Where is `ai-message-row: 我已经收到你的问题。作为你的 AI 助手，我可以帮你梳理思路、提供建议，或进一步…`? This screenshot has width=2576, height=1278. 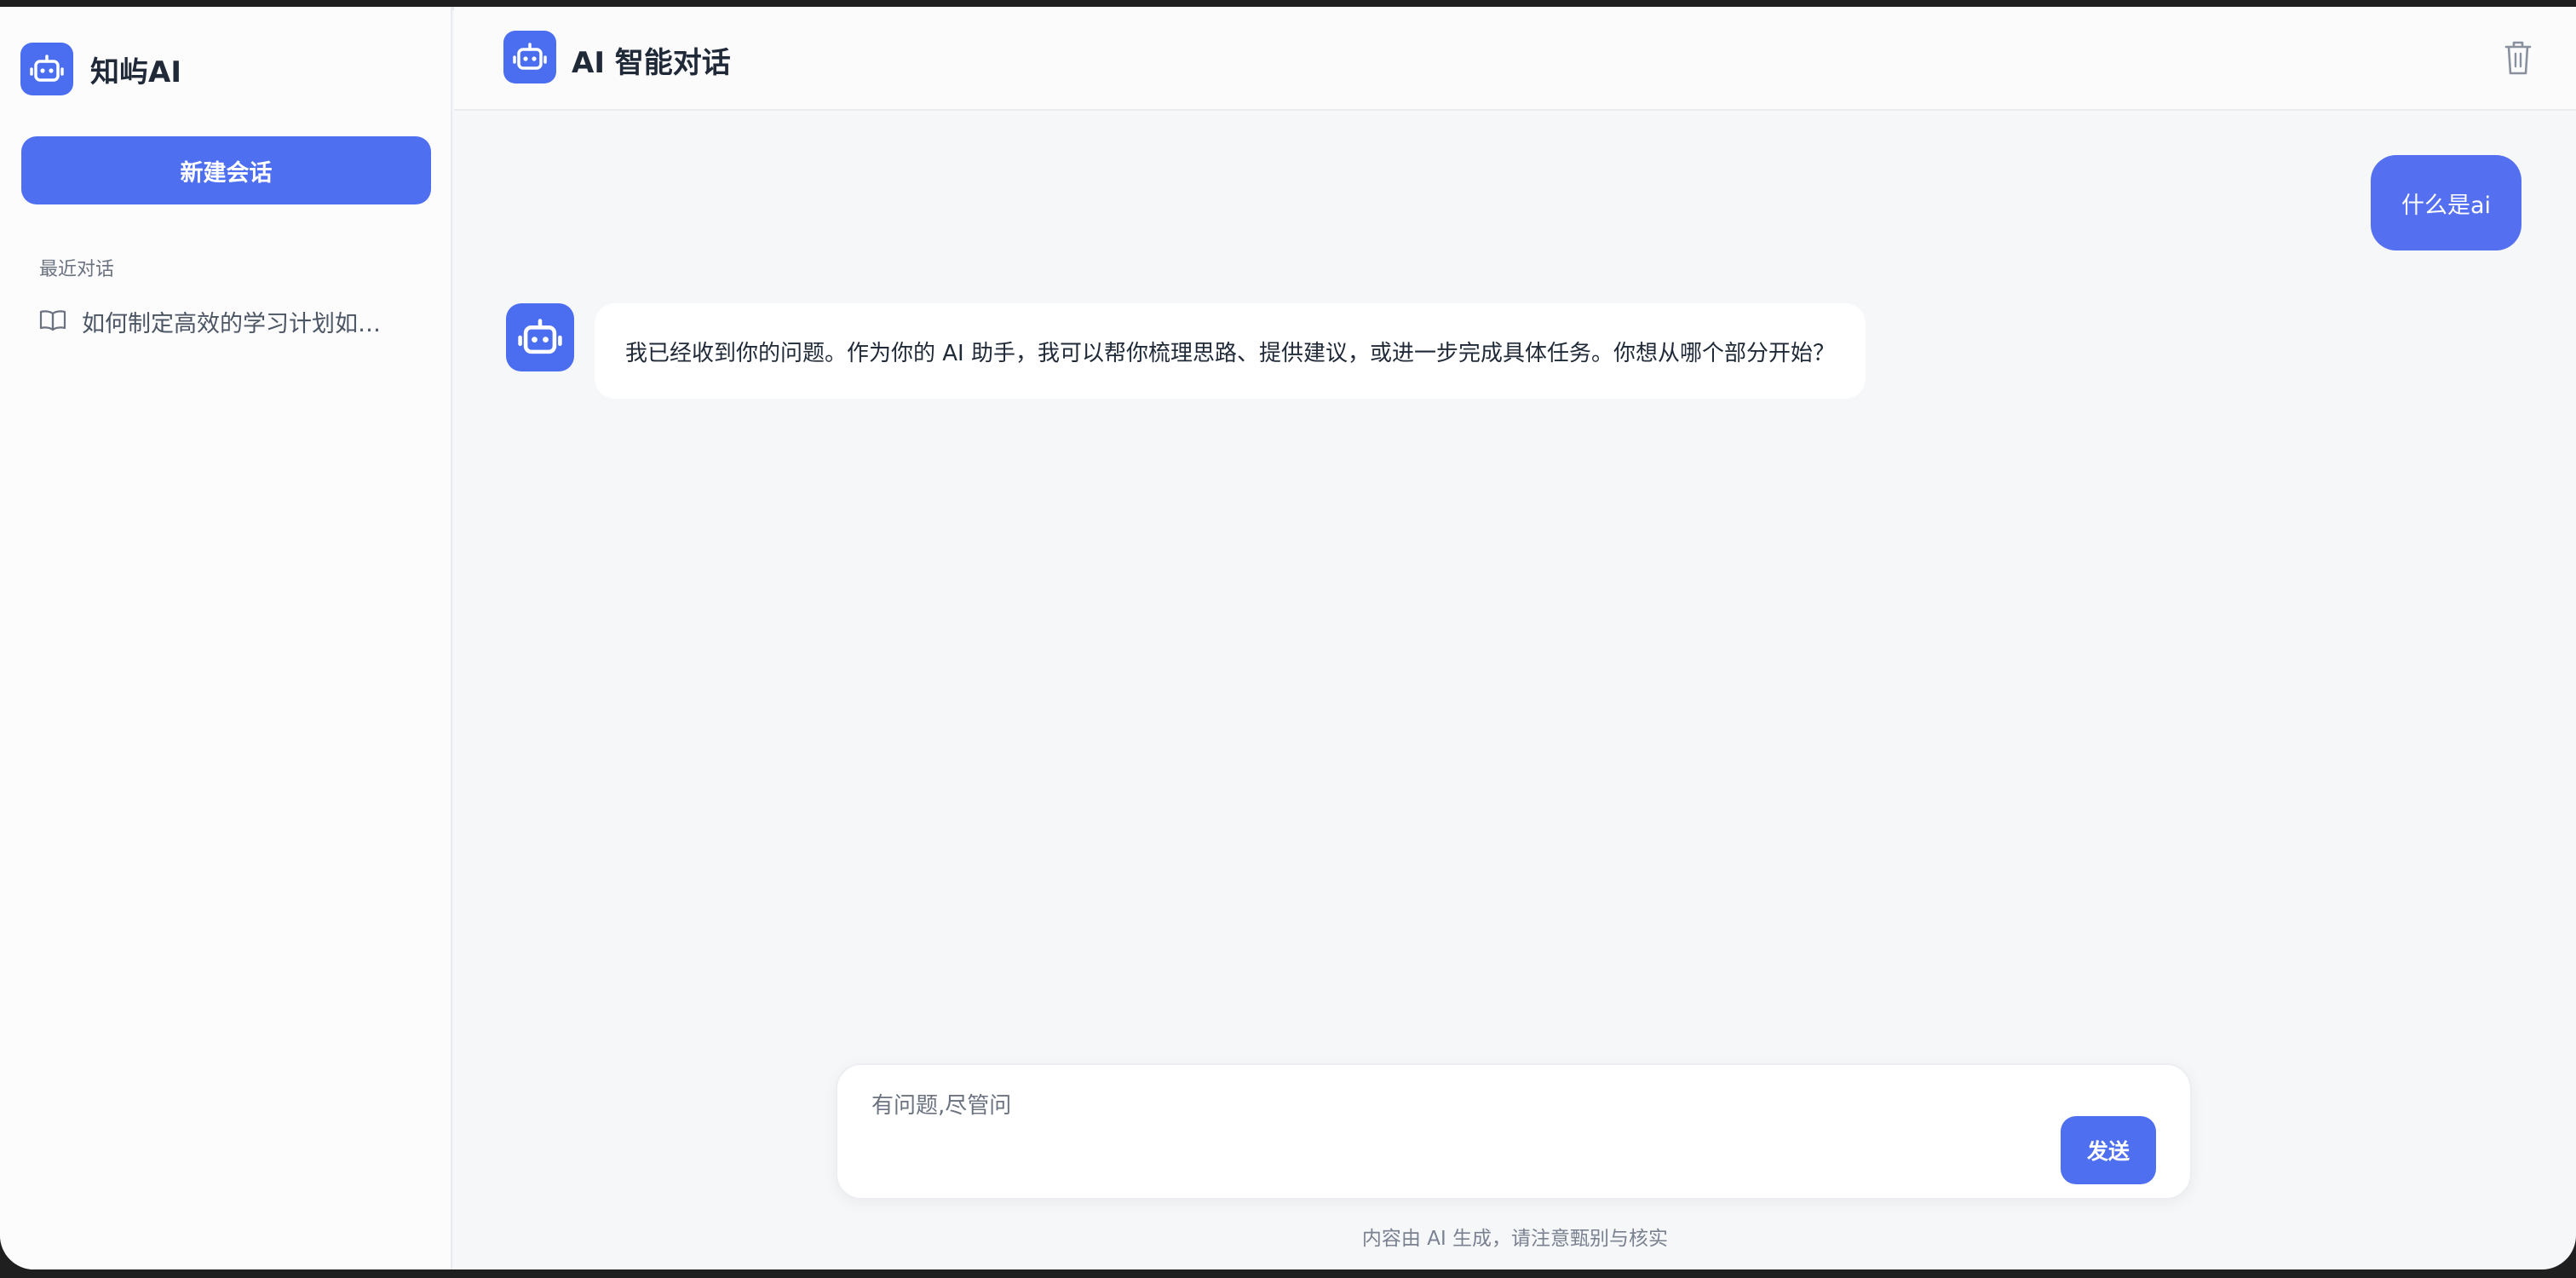 ai-message-row: 我已经收到你的问题。作为你的 AI 助手，我可以帮你梳理思路、提供建议，或进一步… is located at coordinates (1186, 351).